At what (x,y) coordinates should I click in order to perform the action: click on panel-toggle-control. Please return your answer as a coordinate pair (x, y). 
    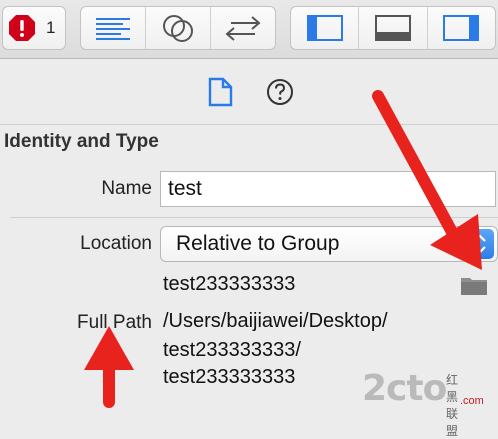
    Looking at the image, I should click on (393, 28).